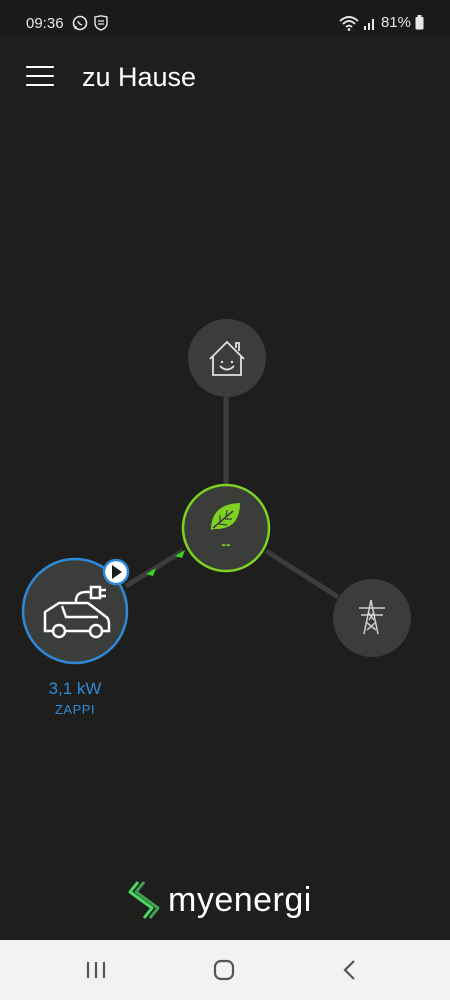 Image resolution: width=450 pixels, height=1000 pixels. I want to click on charger-status-badge, so click(116, 572).